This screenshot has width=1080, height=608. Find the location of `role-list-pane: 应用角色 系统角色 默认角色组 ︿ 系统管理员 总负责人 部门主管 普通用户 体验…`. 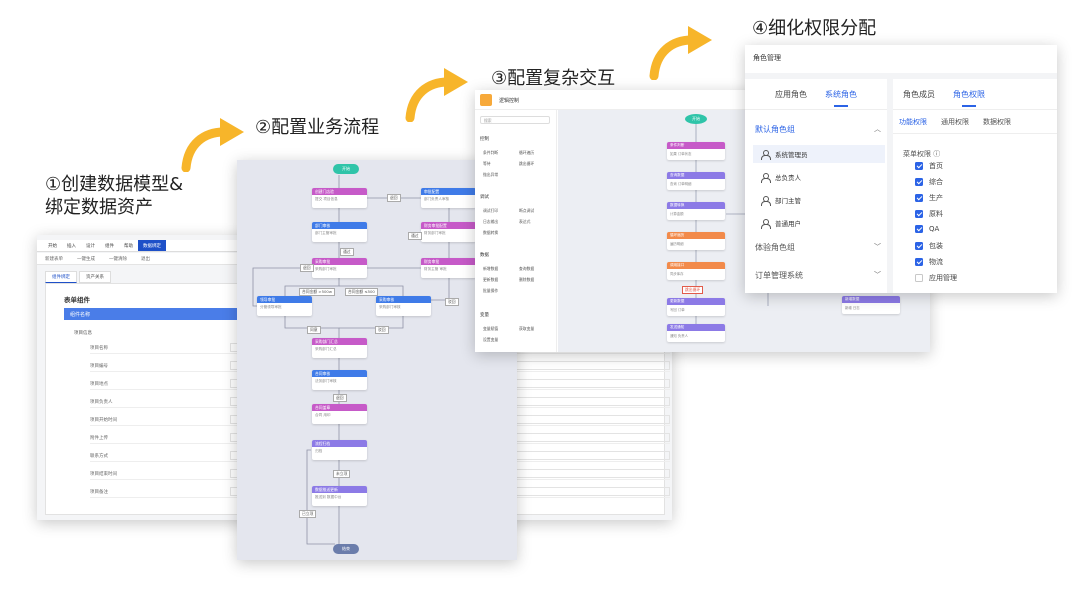

role-list-pane: 应用角色 系统角色 默认角色组 ︿ 系统管理员 总负责人 部门主管 普通用户 体验… is located at coordinates (819, 186).